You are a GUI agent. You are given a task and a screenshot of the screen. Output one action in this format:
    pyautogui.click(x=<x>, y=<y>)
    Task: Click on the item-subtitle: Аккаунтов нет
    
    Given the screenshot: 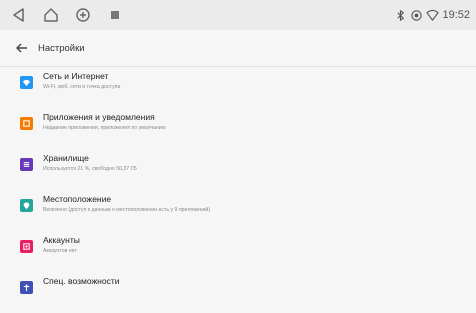 What is the action you would take?
    pyautogui.click(x=60, y=251)
    